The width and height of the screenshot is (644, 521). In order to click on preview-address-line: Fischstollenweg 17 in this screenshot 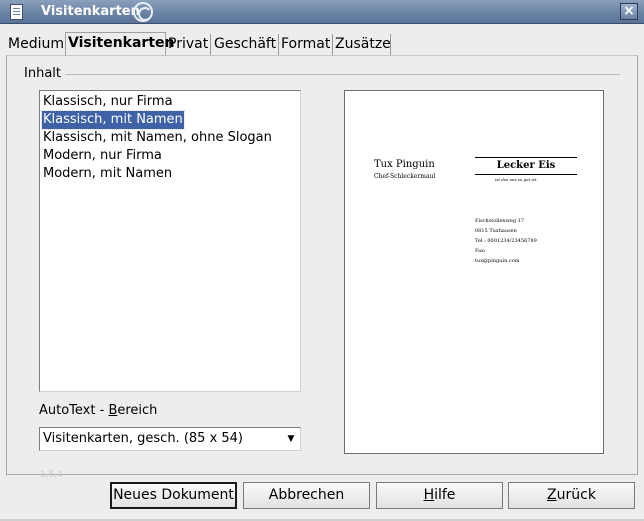, I will do `click(500, 221)`.